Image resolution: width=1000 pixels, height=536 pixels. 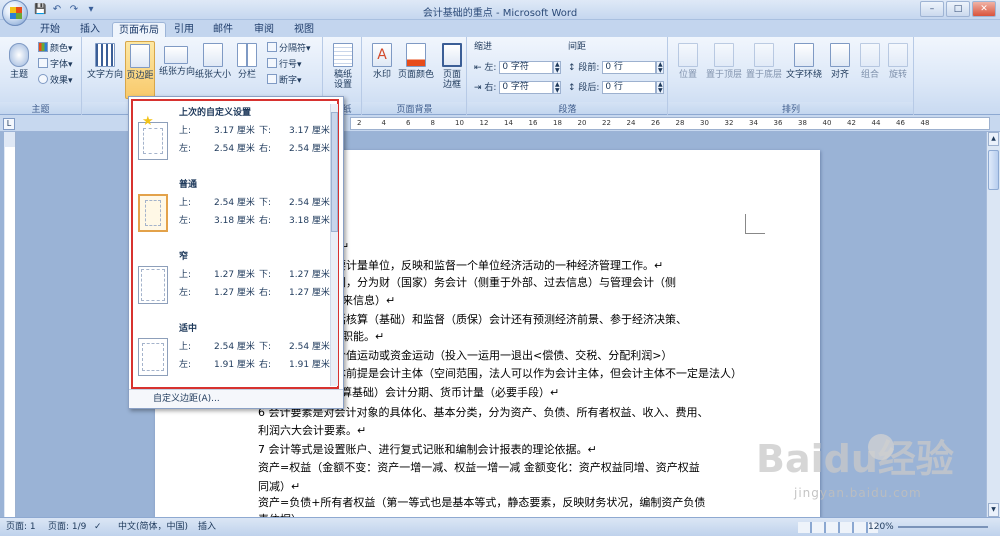 What do you see at coordinates (139, 30) in the screenshot?
I see `tab-page-layout: 页面布局` at bounding box center [139, 30].